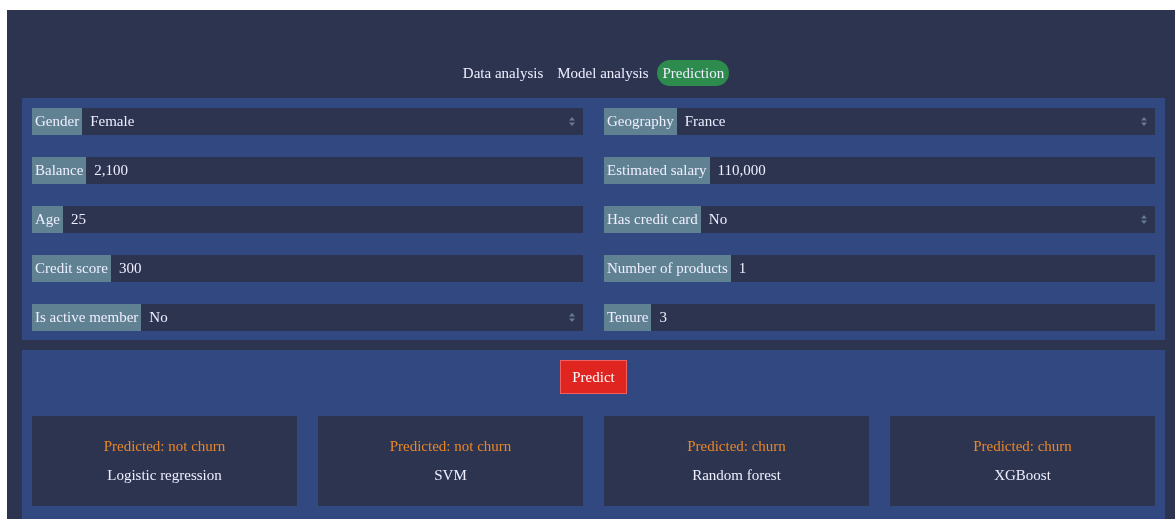  What do you see at coordinates (334, 170) in the screenshot?
I see `input-field: 2,100` at bounding box center [334, 170].